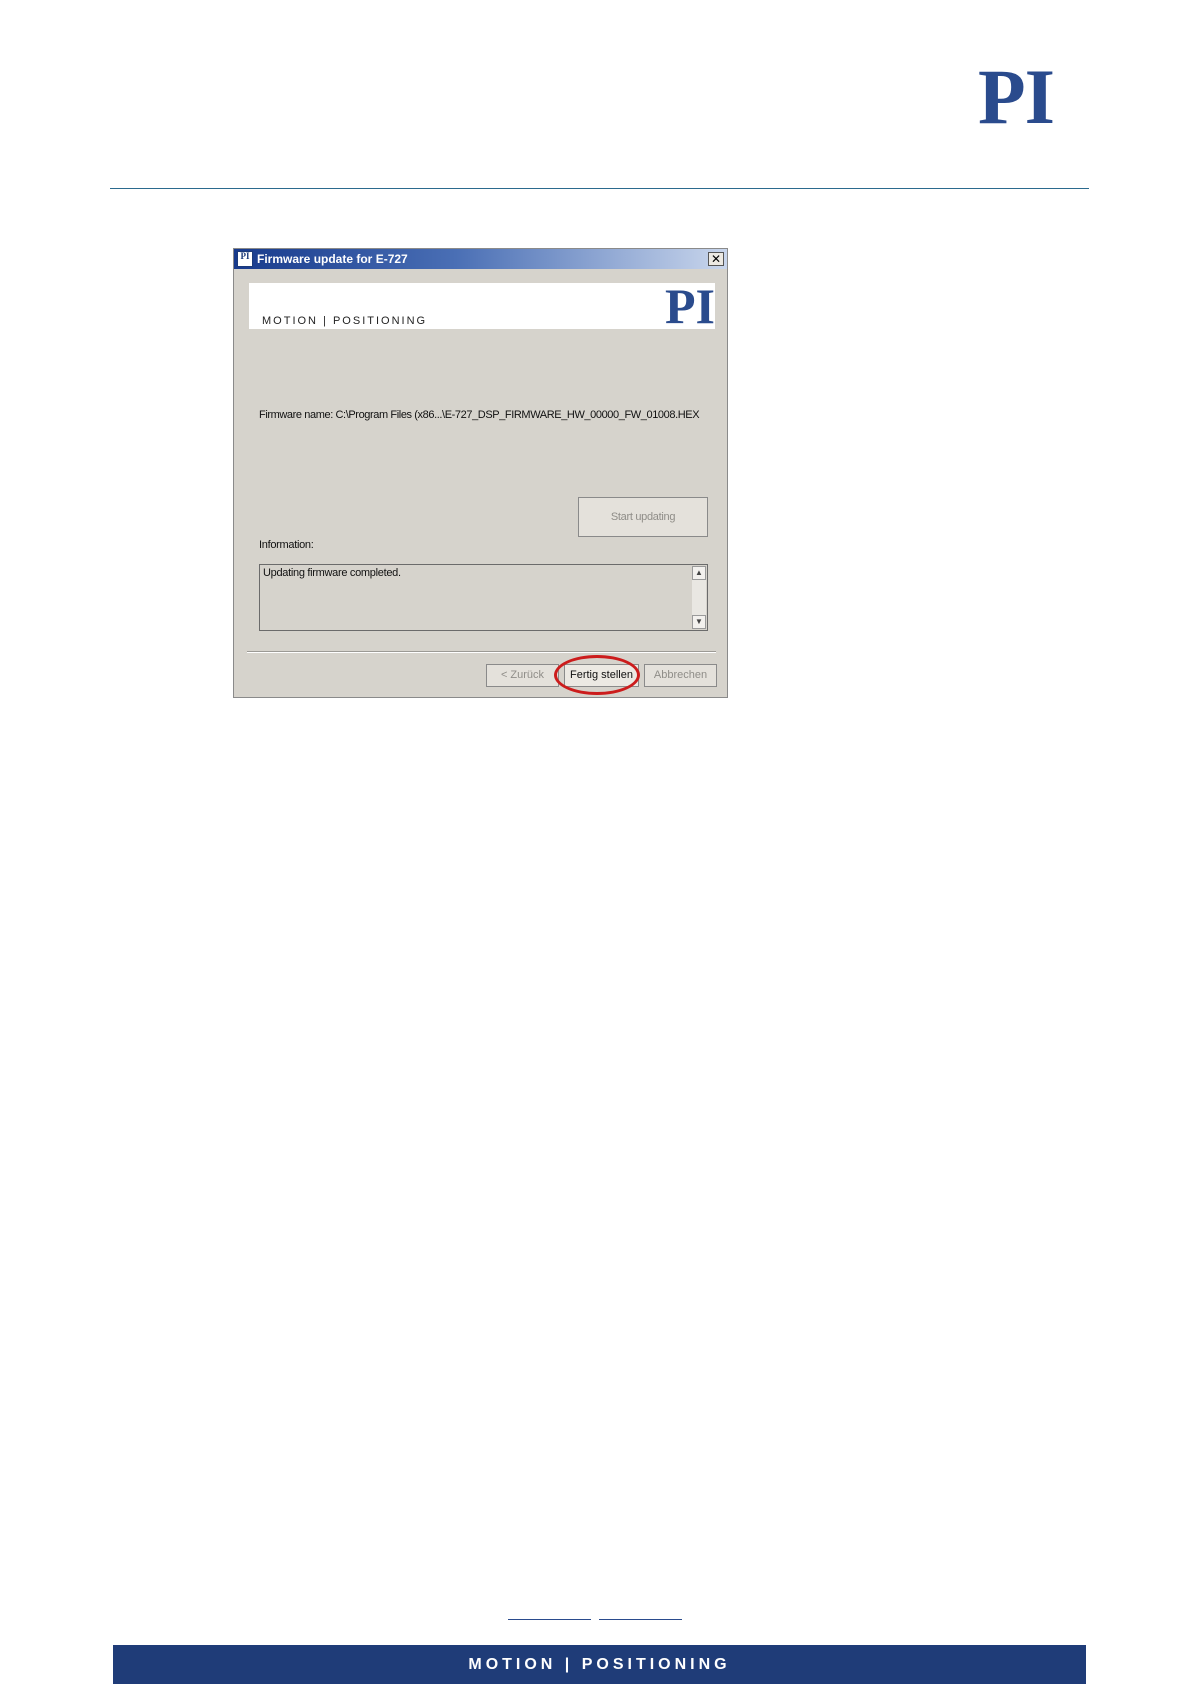 The height and width of the screenshot is (1684, 1191). I want to click on banner-tagline: MOTION | POSITIONING, so click(345, 321).